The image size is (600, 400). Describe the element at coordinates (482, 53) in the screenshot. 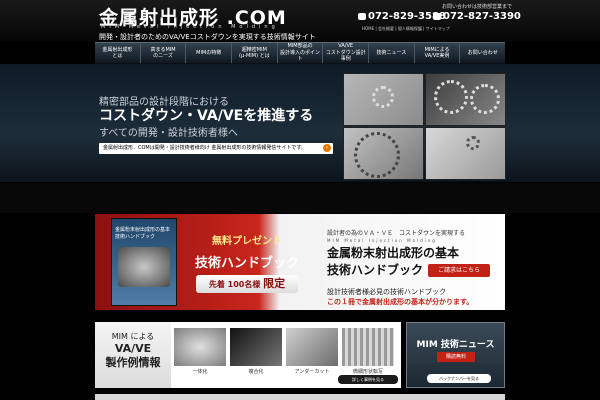

I see `nav-item-contact: お問い合わせ` at that location.